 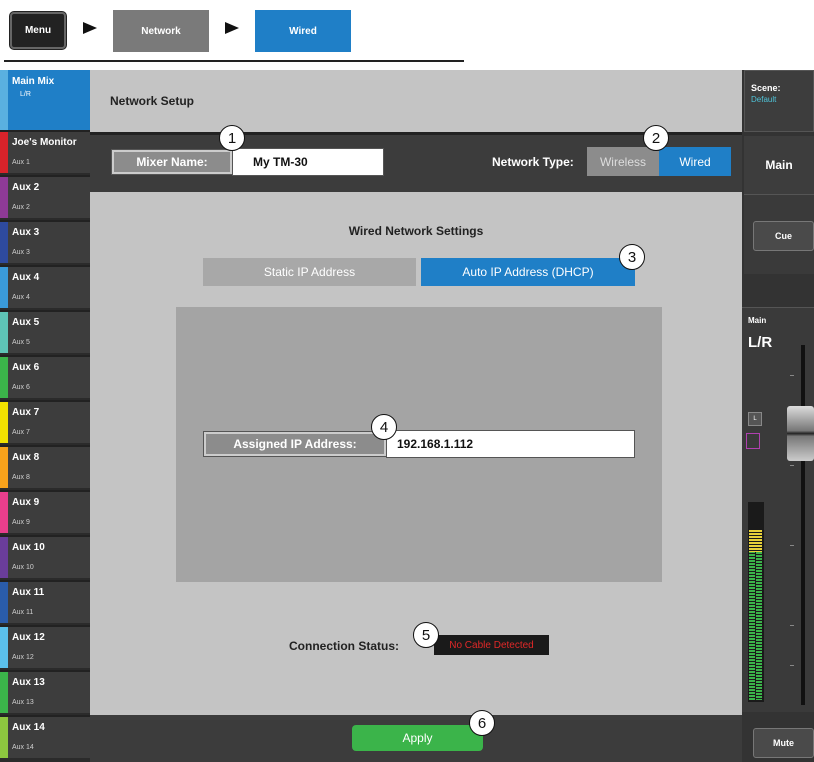 I want to click on wired-breadcrumb-button: Wired, so click(x=303, y=31).